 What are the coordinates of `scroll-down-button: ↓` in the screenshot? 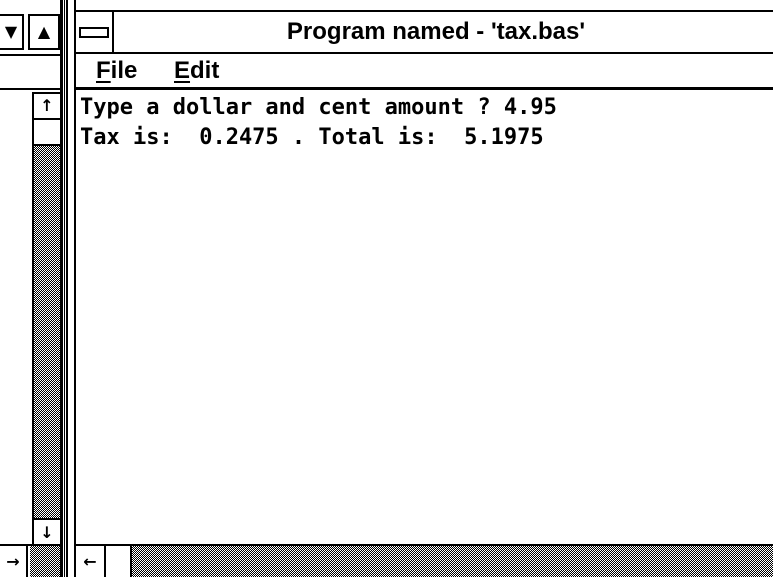 It's located at (47, 532).